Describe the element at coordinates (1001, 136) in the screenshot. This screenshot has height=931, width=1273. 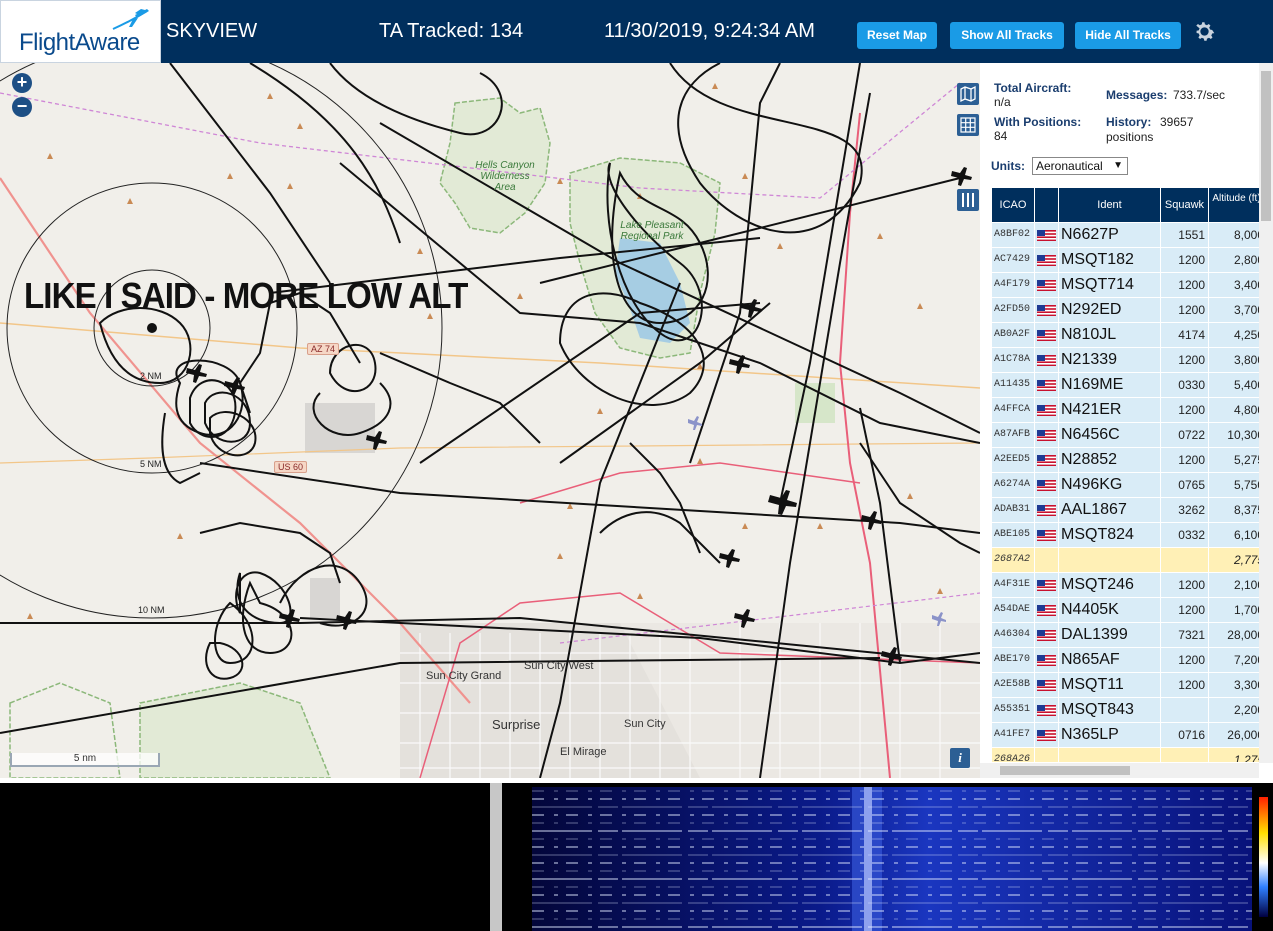
I see `with-positions-value: 84` at that location.